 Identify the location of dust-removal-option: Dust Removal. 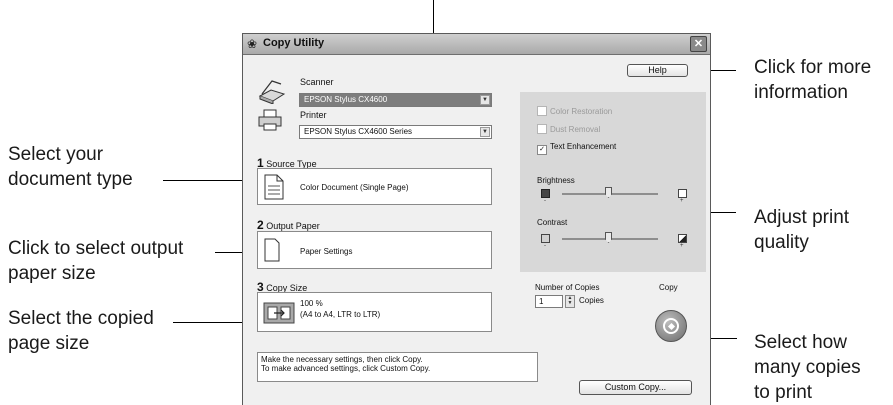
(568, 129).